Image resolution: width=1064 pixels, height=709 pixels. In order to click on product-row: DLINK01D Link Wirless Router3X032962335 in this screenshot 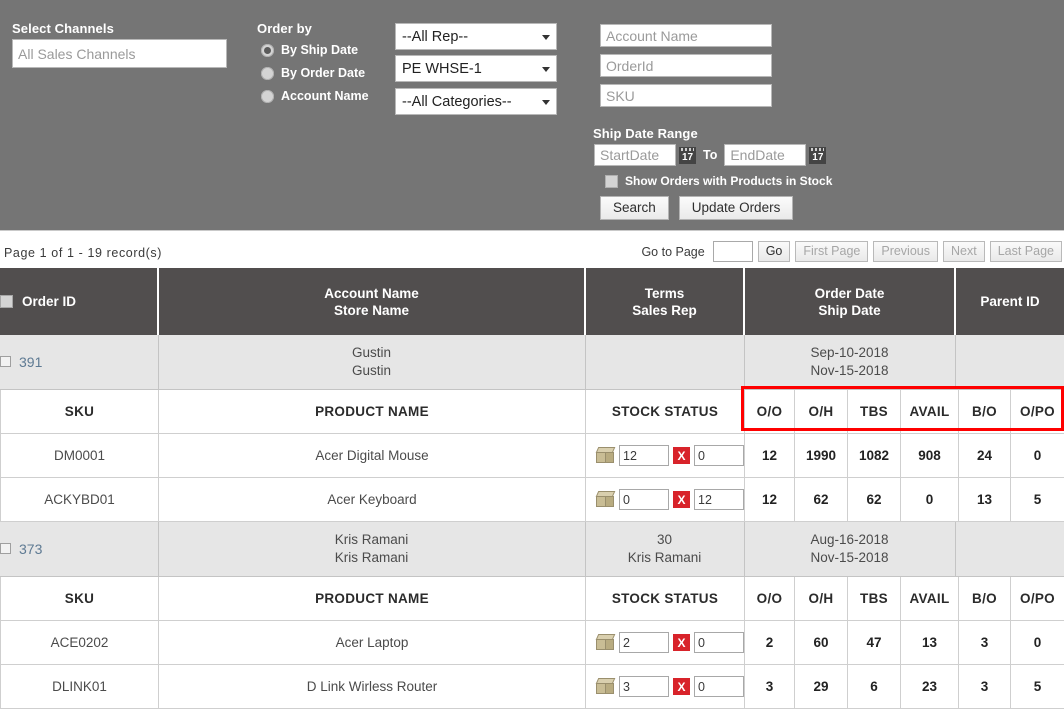, I will do `click(532, 687)`.